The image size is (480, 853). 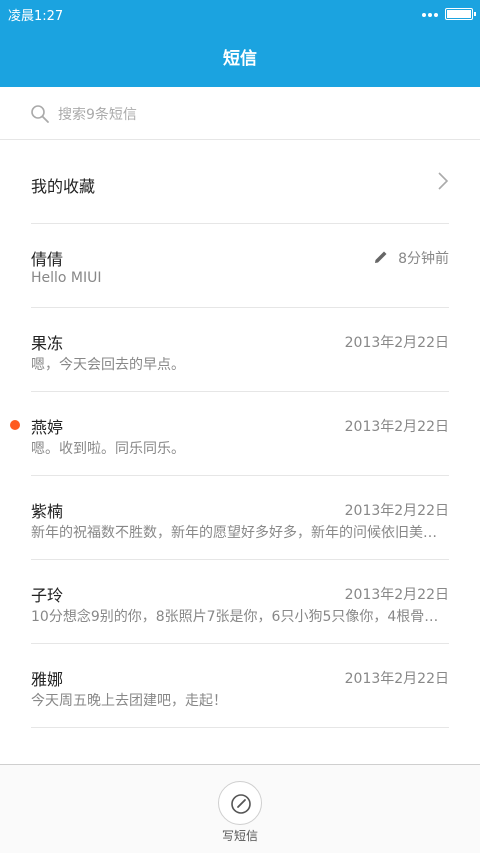 What do you see at coordinates (40, 114) in the screenshot?
I see `search-icon` at bounding box center [40, 114].